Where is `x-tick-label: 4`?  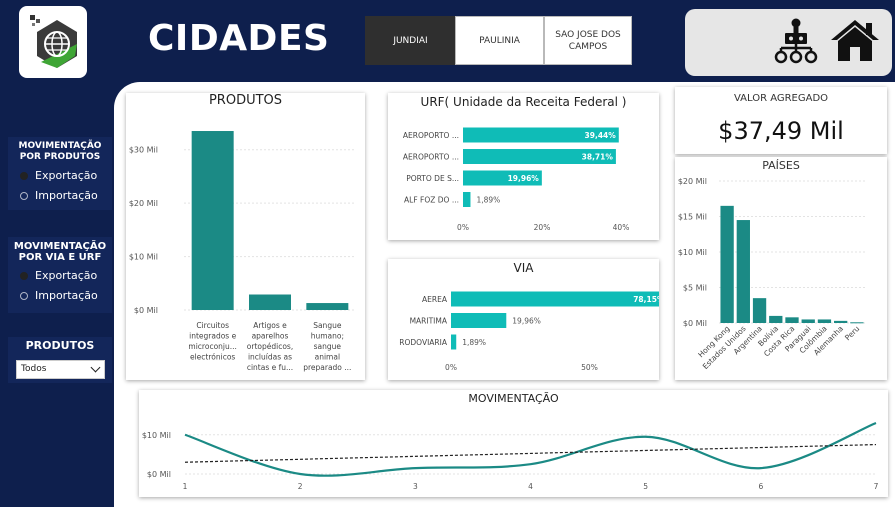 x-tick-label: 4 is located at coordinates (530, 486).